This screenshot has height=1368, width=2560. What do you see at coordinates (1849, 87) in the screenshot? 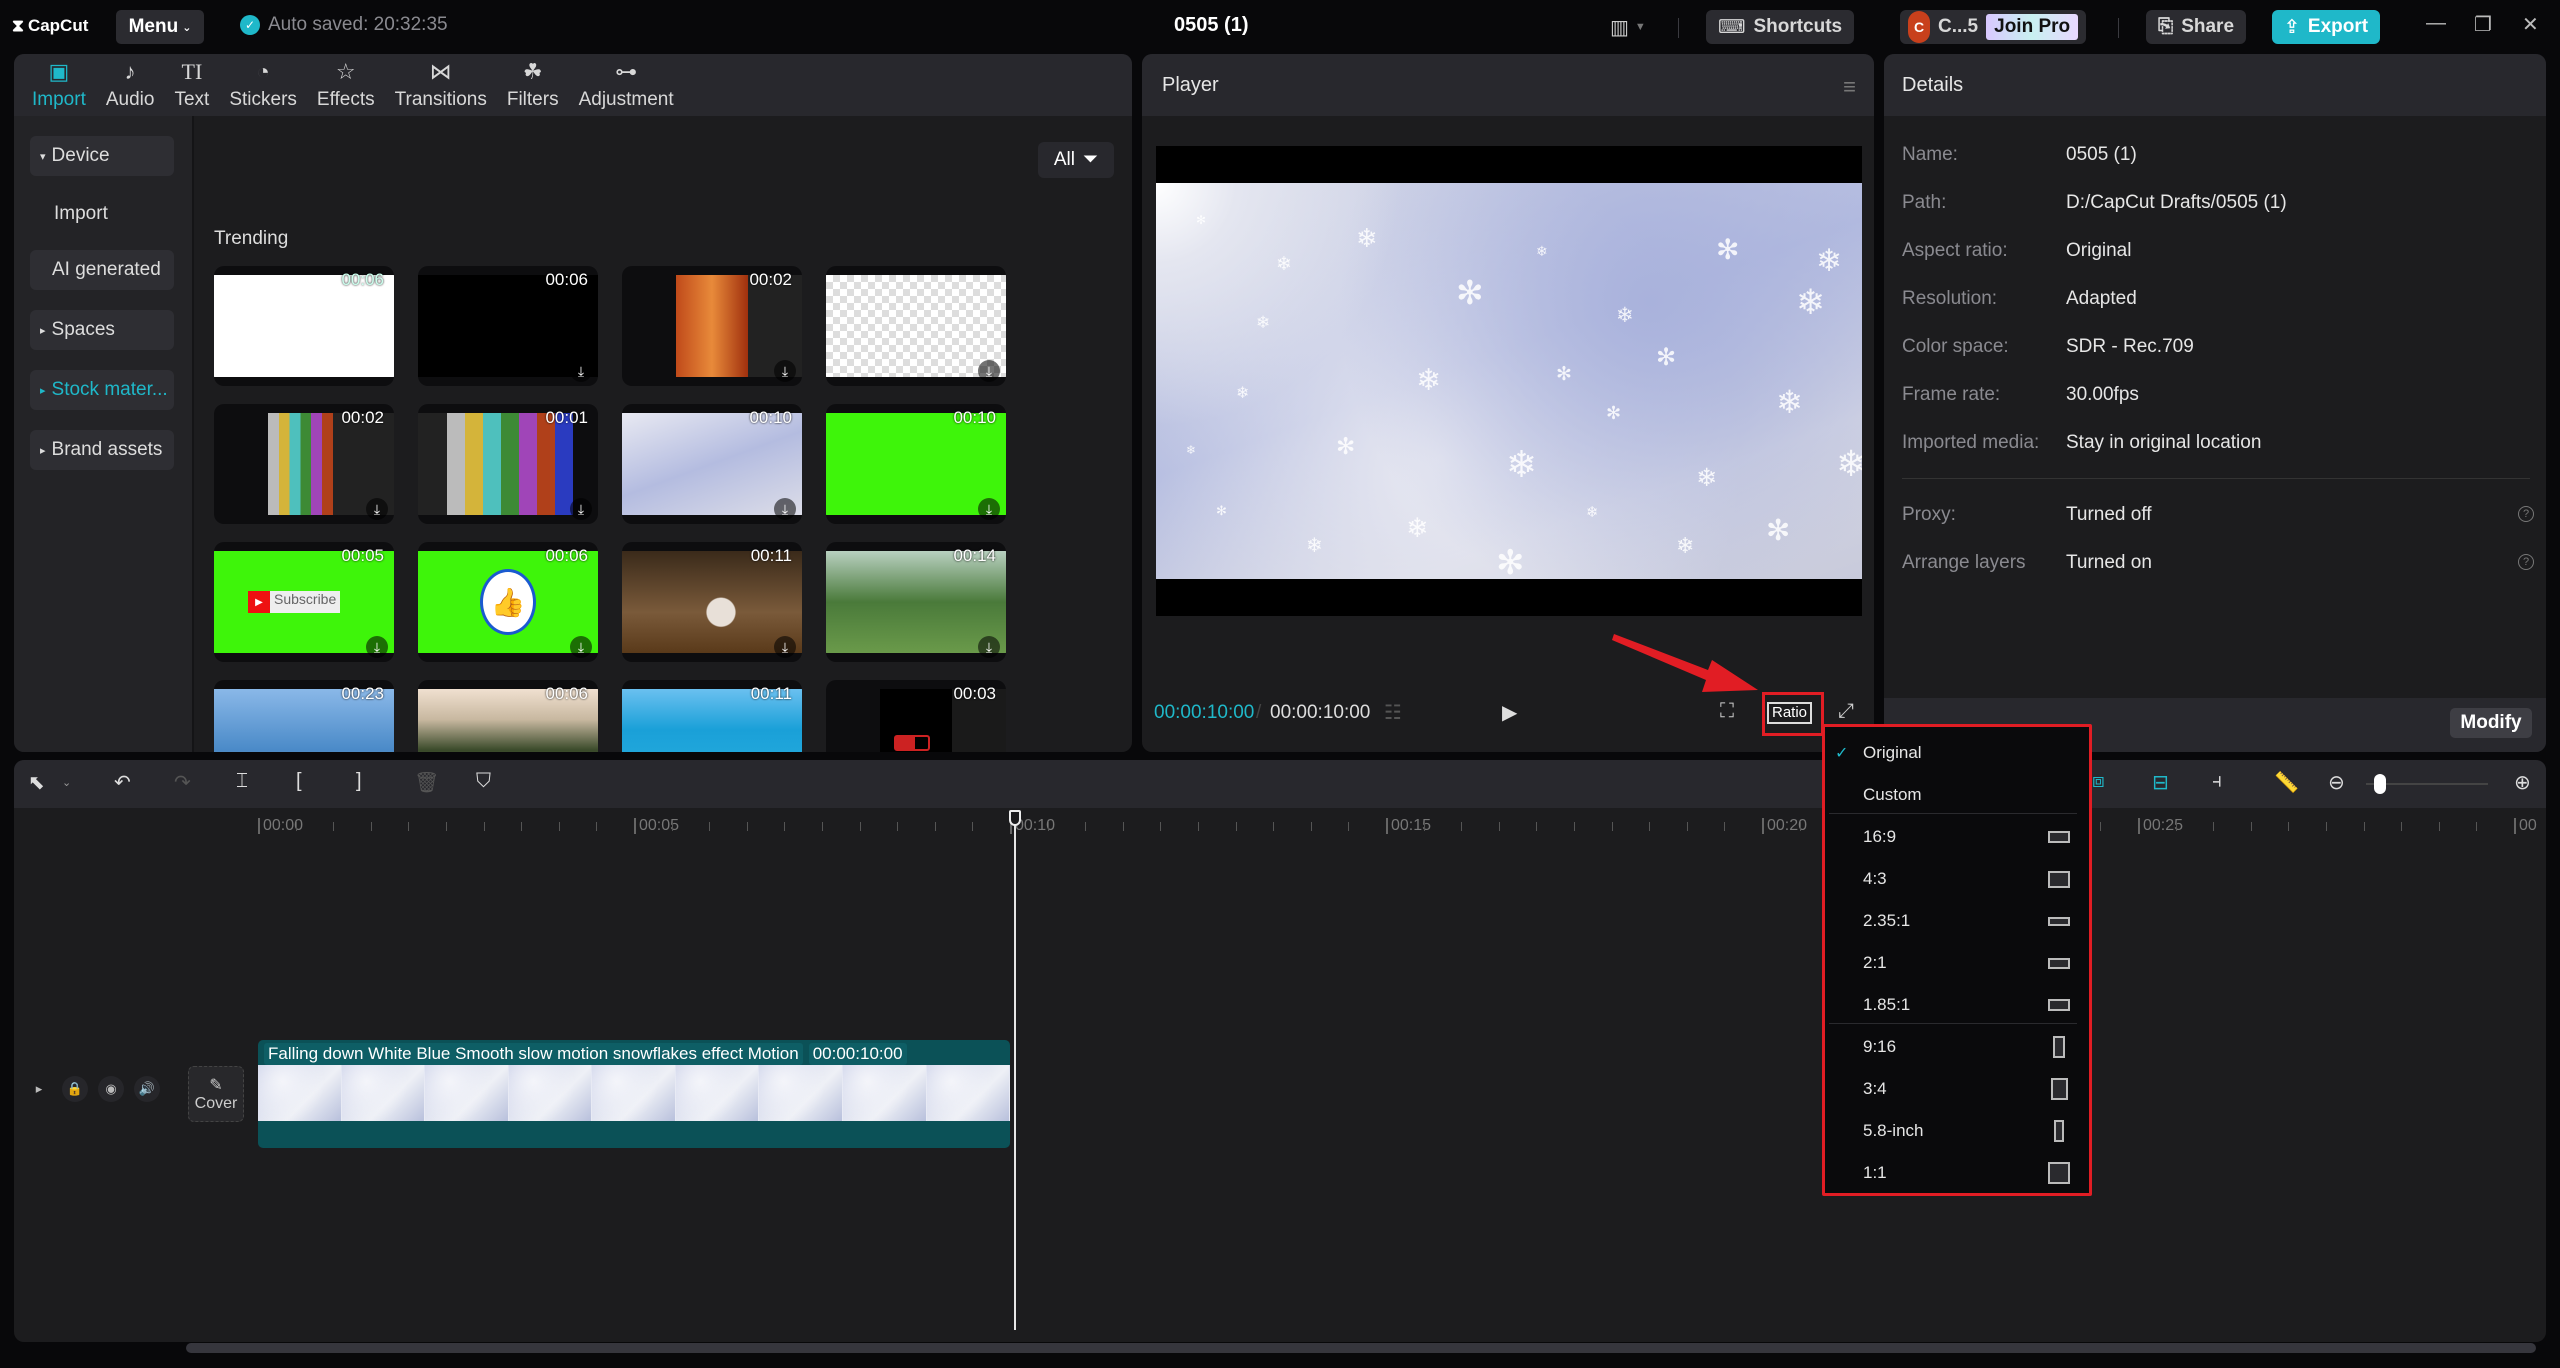
I see `hamburger-menu-icon: ≡` at bounding box center [1849, 87].